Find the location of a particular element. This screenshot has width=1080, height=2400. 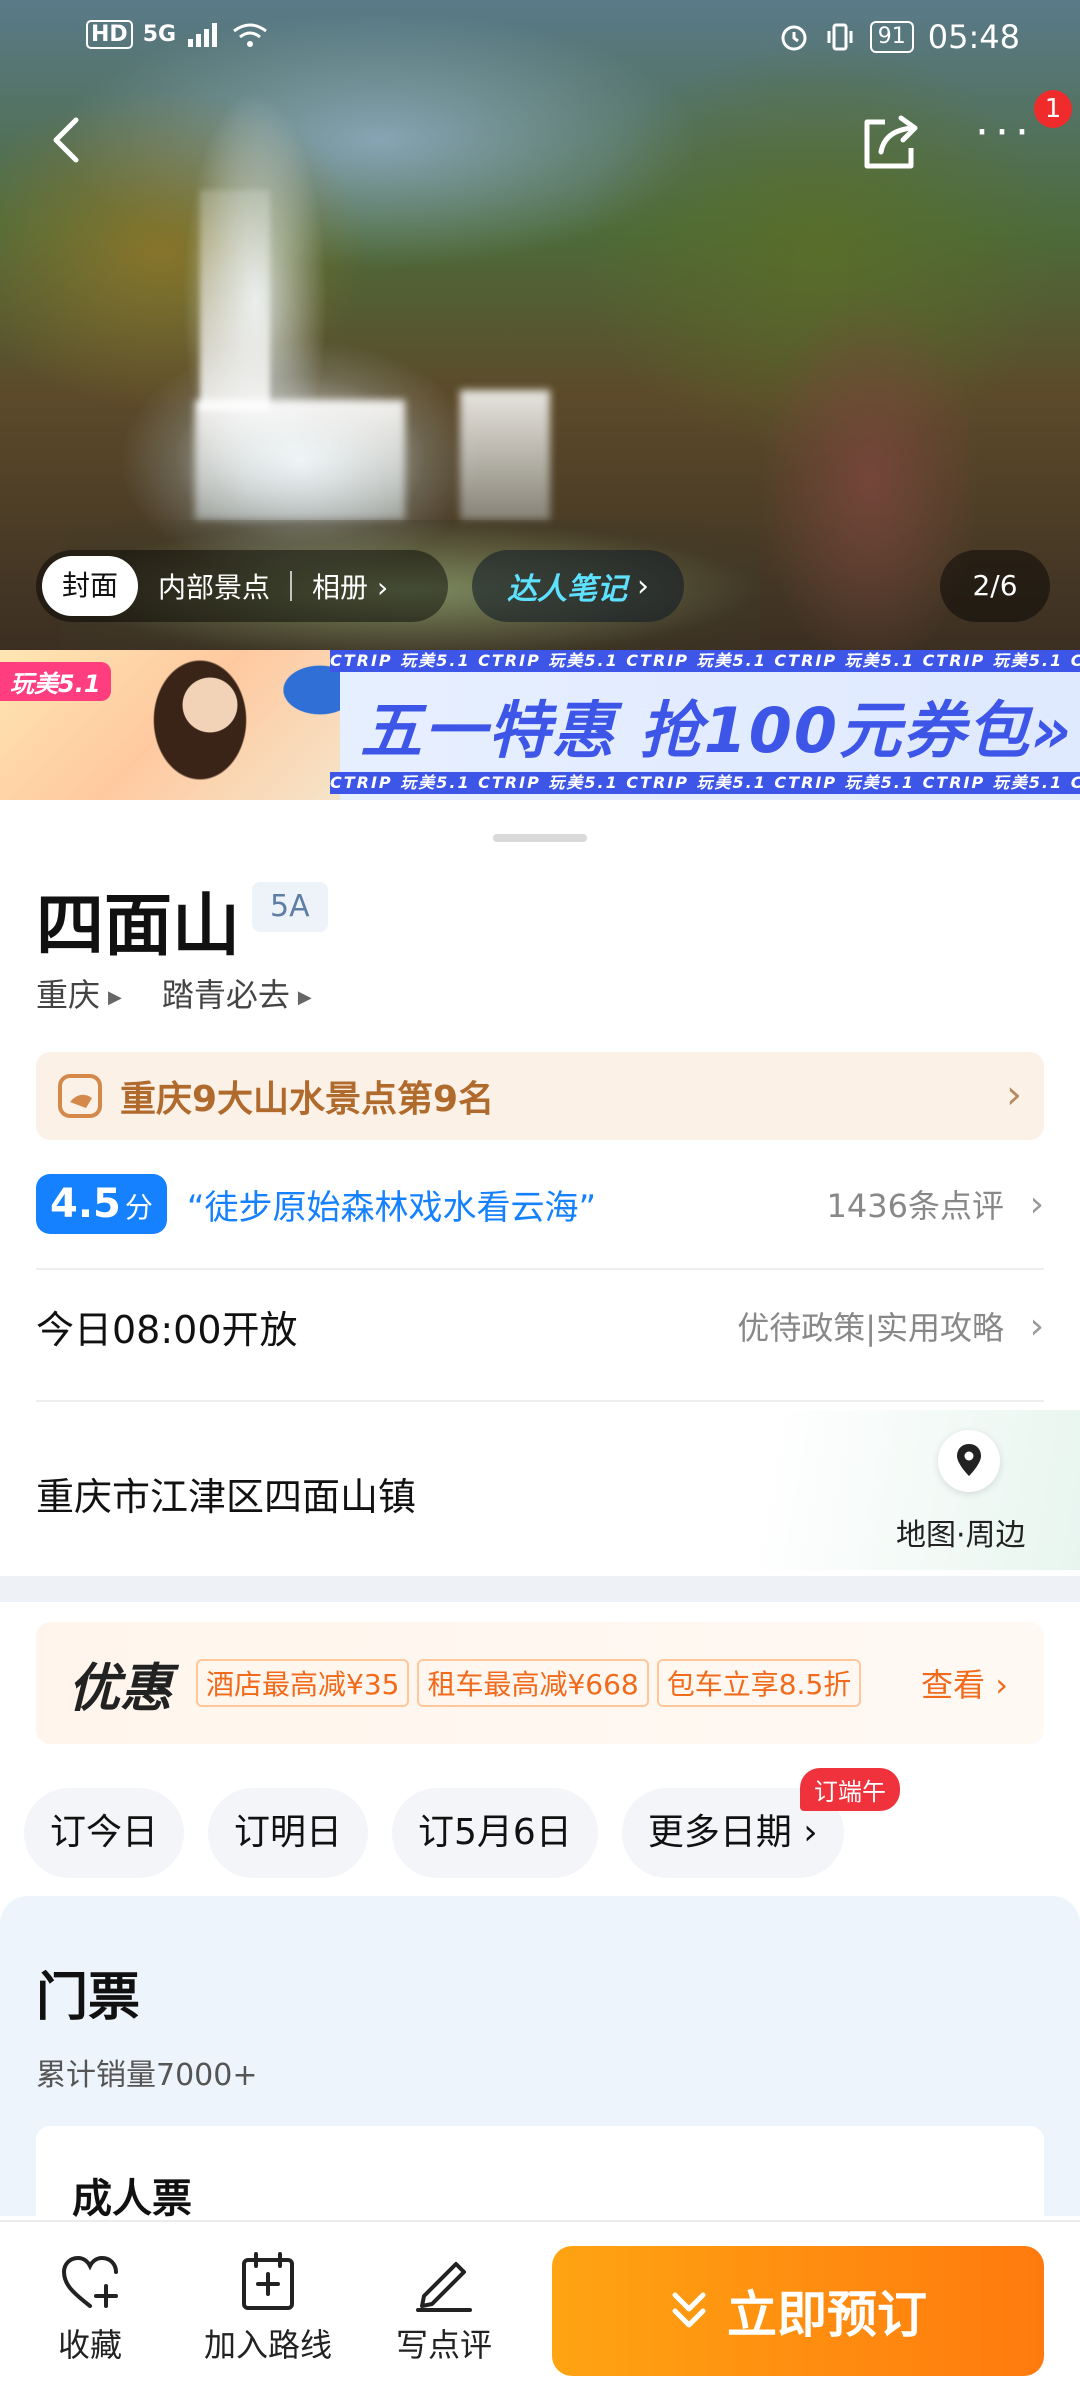

vibrate-icon is located at coordinates (840, 37).